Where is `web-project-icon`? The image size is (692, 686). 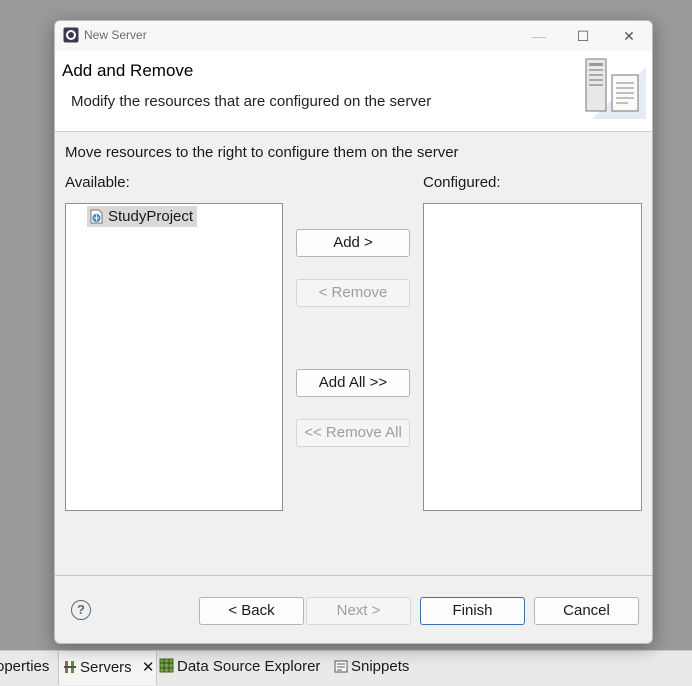
web-project-icon is located at coordinates (96, 216).